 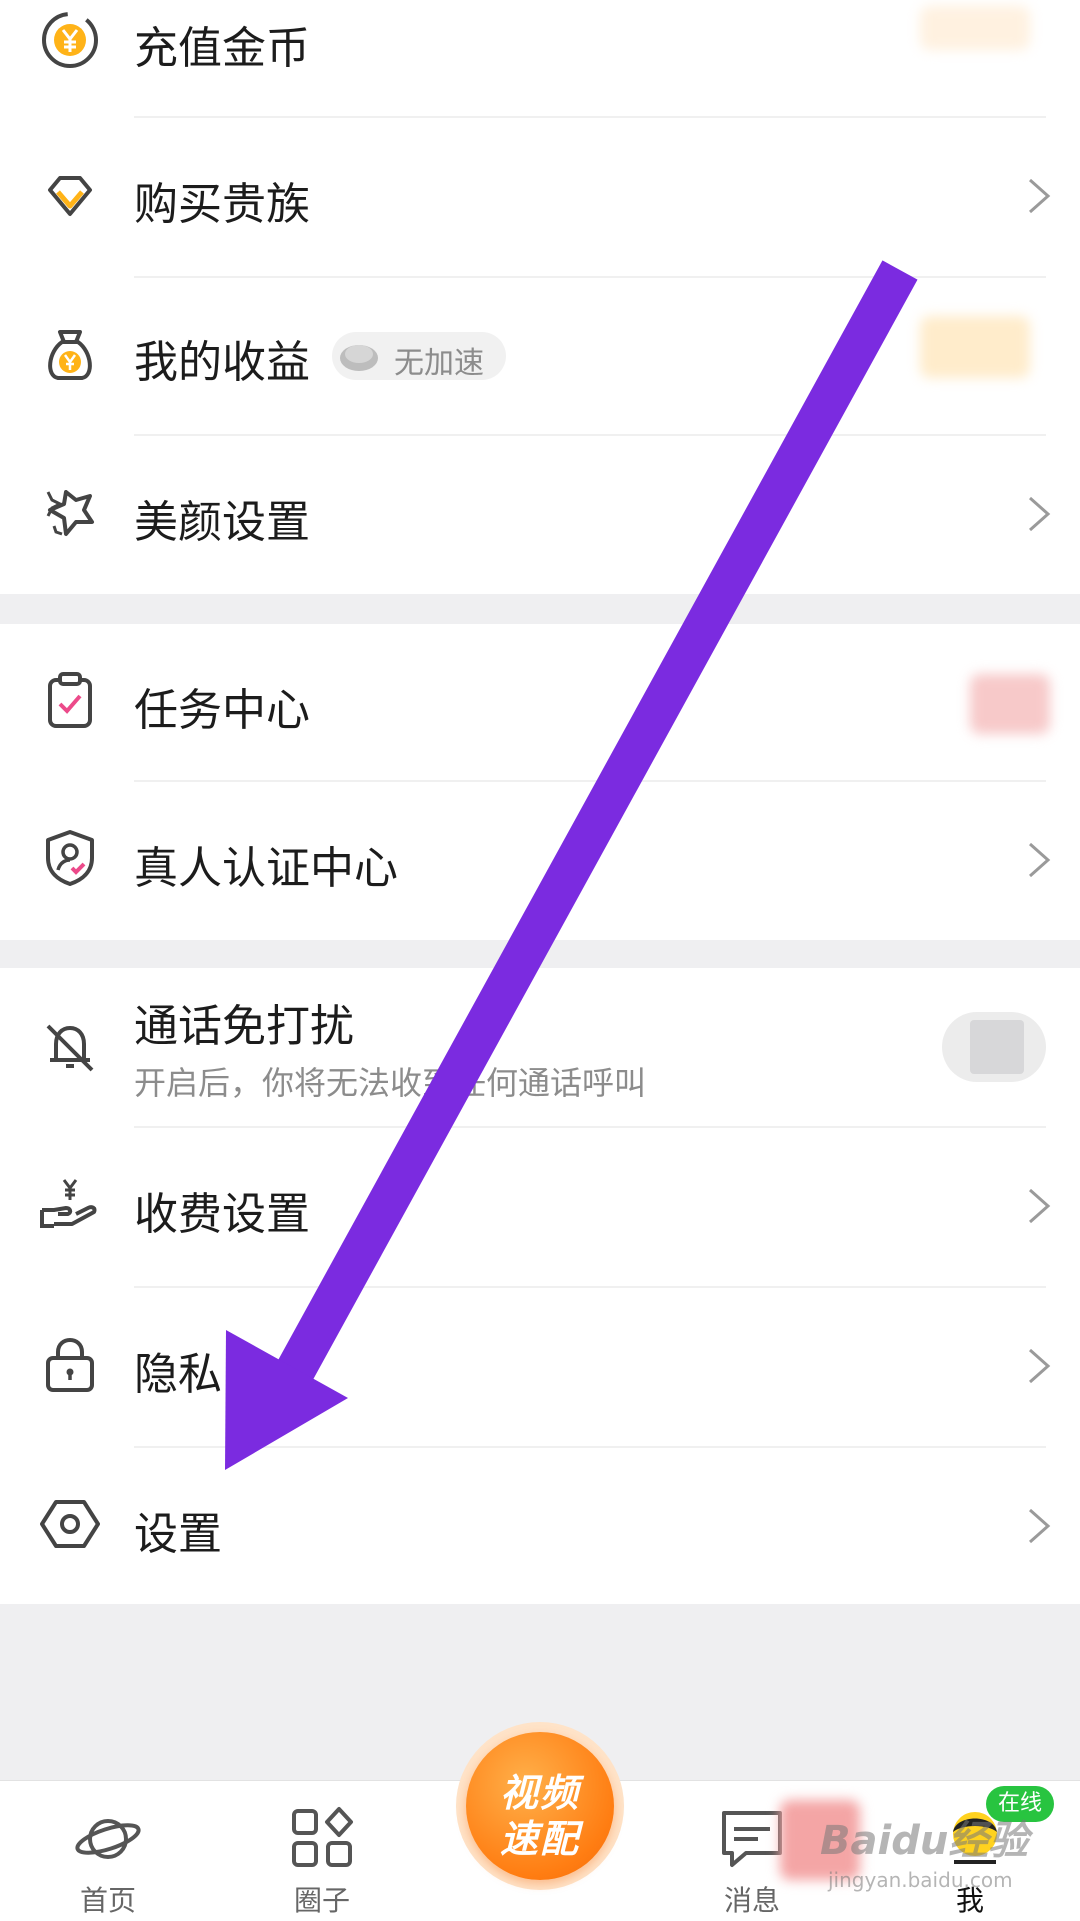 I want to click on menu-item-fee: 收费设置, so click(x=540, y=1207).